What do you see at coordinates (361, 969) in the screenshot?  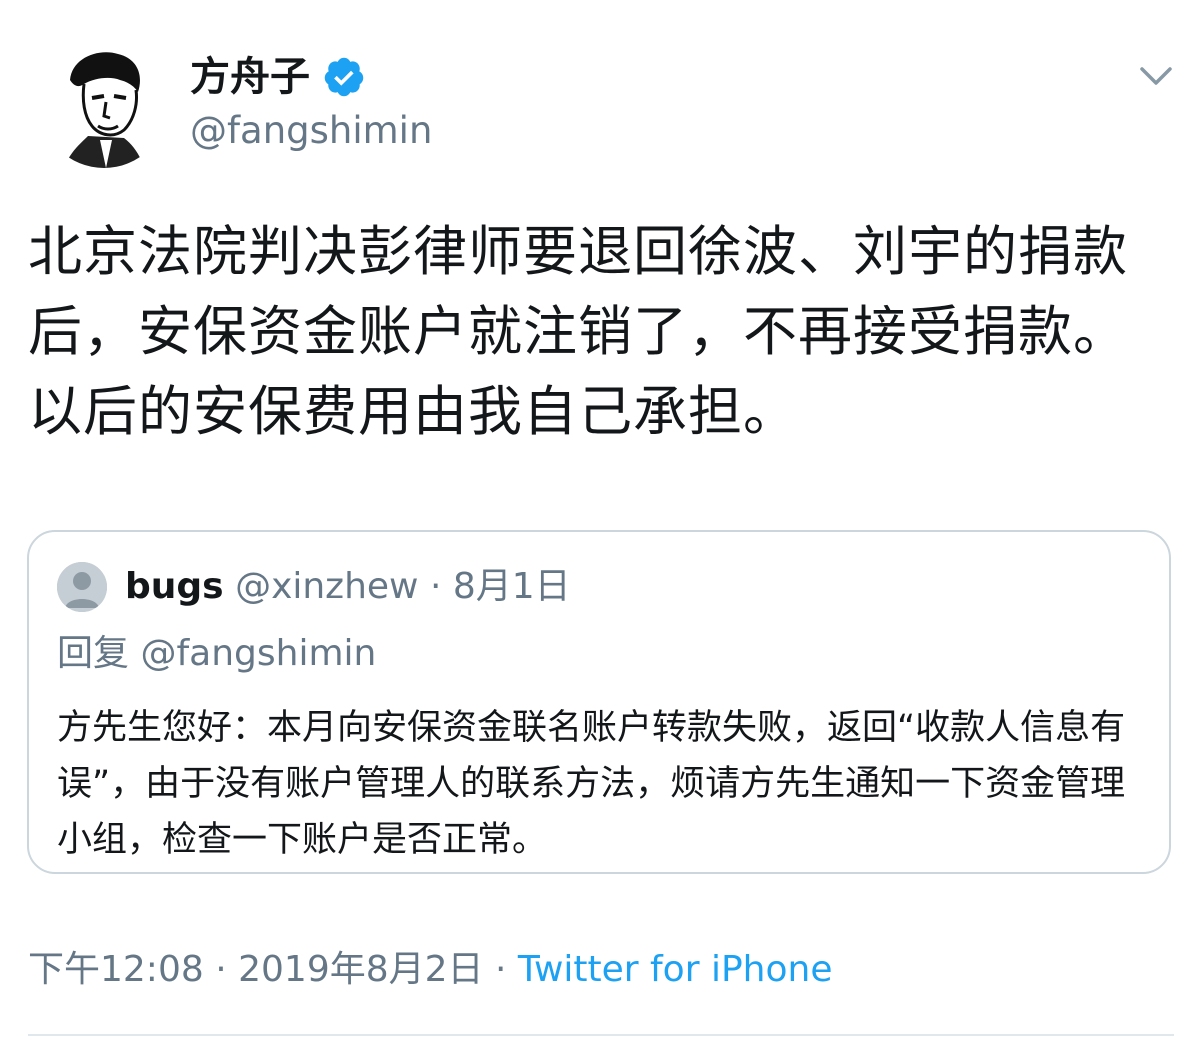 I see `tweet-date: 2019年8月2日` at bounding box center [361, 969].